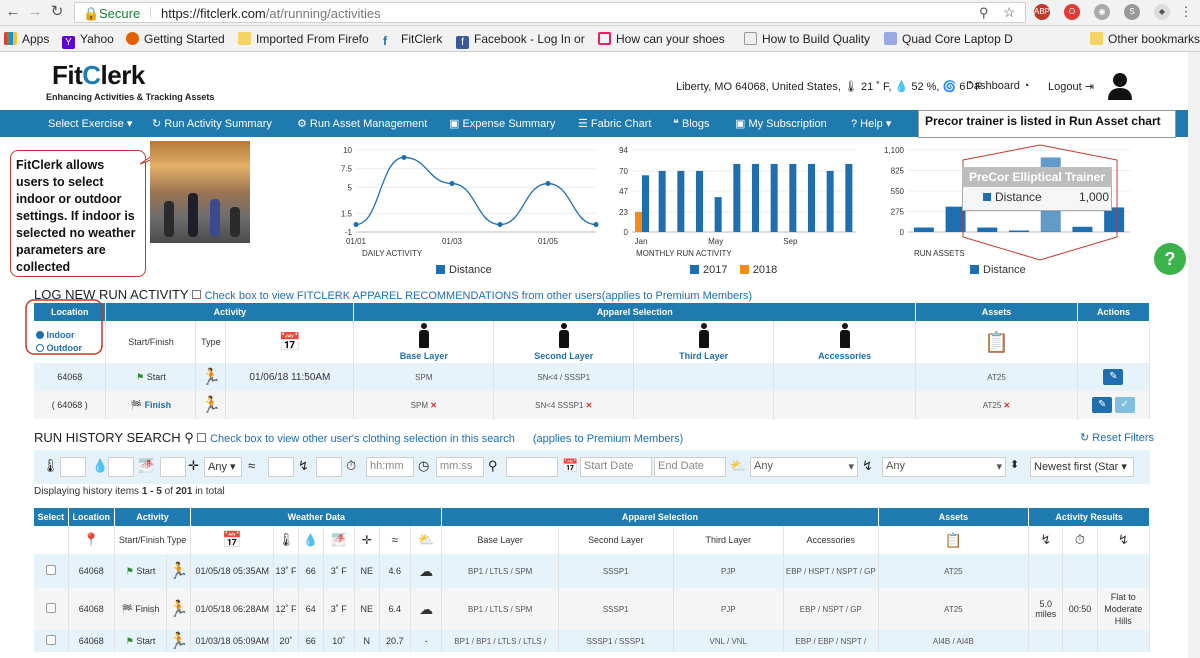 This screenshot has width=1200, height=658. What do you see at coordinates (532, 467) in the screenshot?
I see `zip-filter` at bounding box center [532, 467].